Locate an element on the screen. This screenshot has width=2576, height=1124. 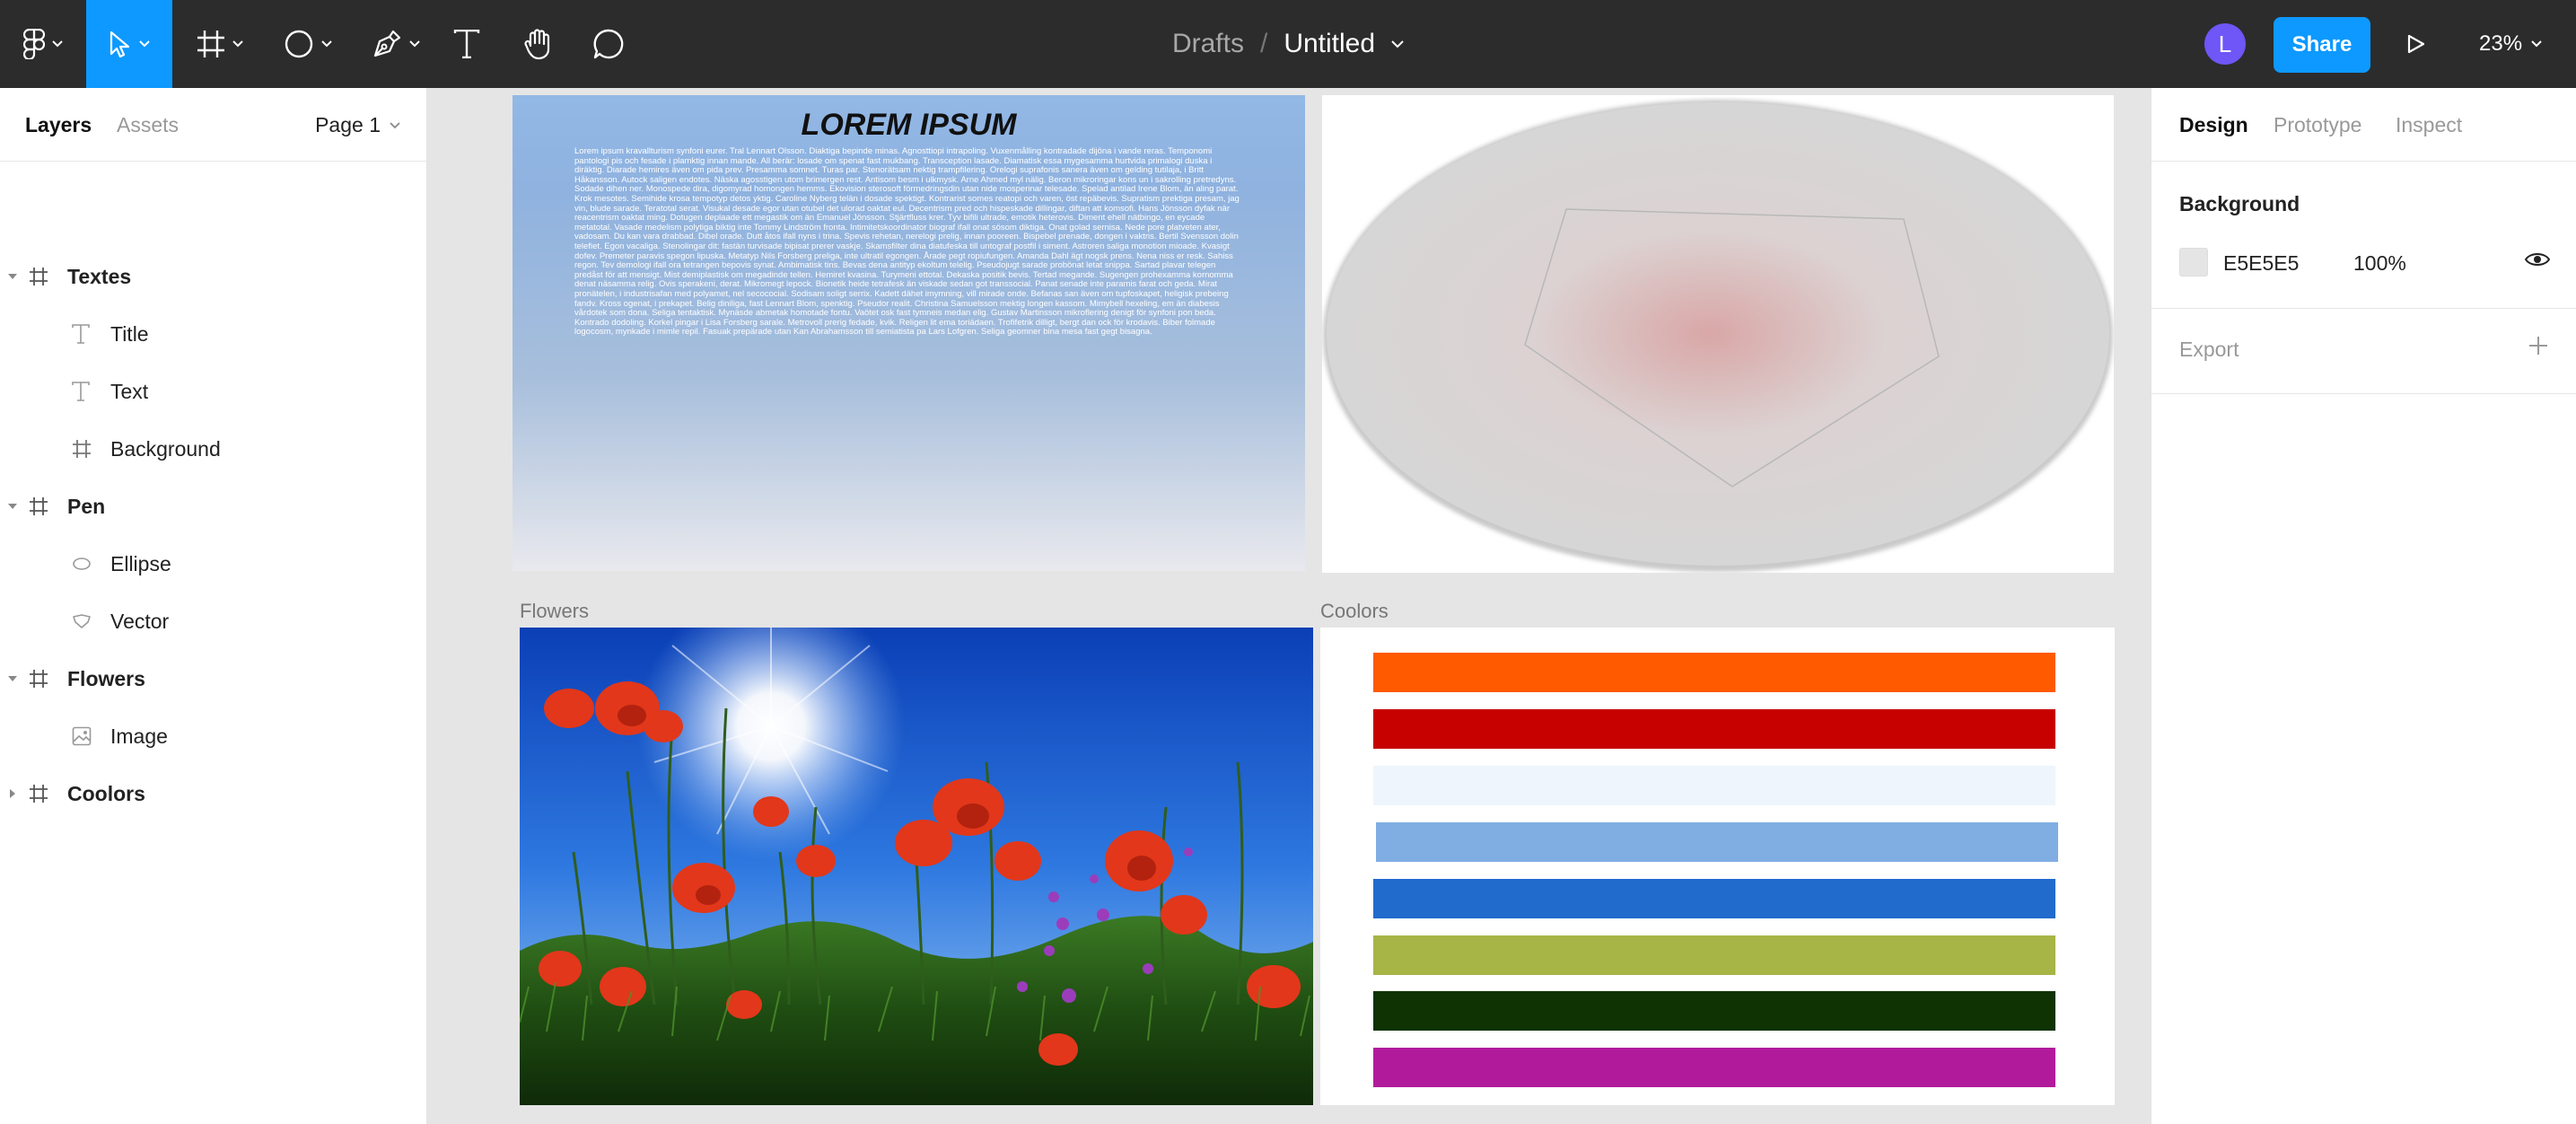
layer-row-pen: Pen is located at coordinates (213, 506).